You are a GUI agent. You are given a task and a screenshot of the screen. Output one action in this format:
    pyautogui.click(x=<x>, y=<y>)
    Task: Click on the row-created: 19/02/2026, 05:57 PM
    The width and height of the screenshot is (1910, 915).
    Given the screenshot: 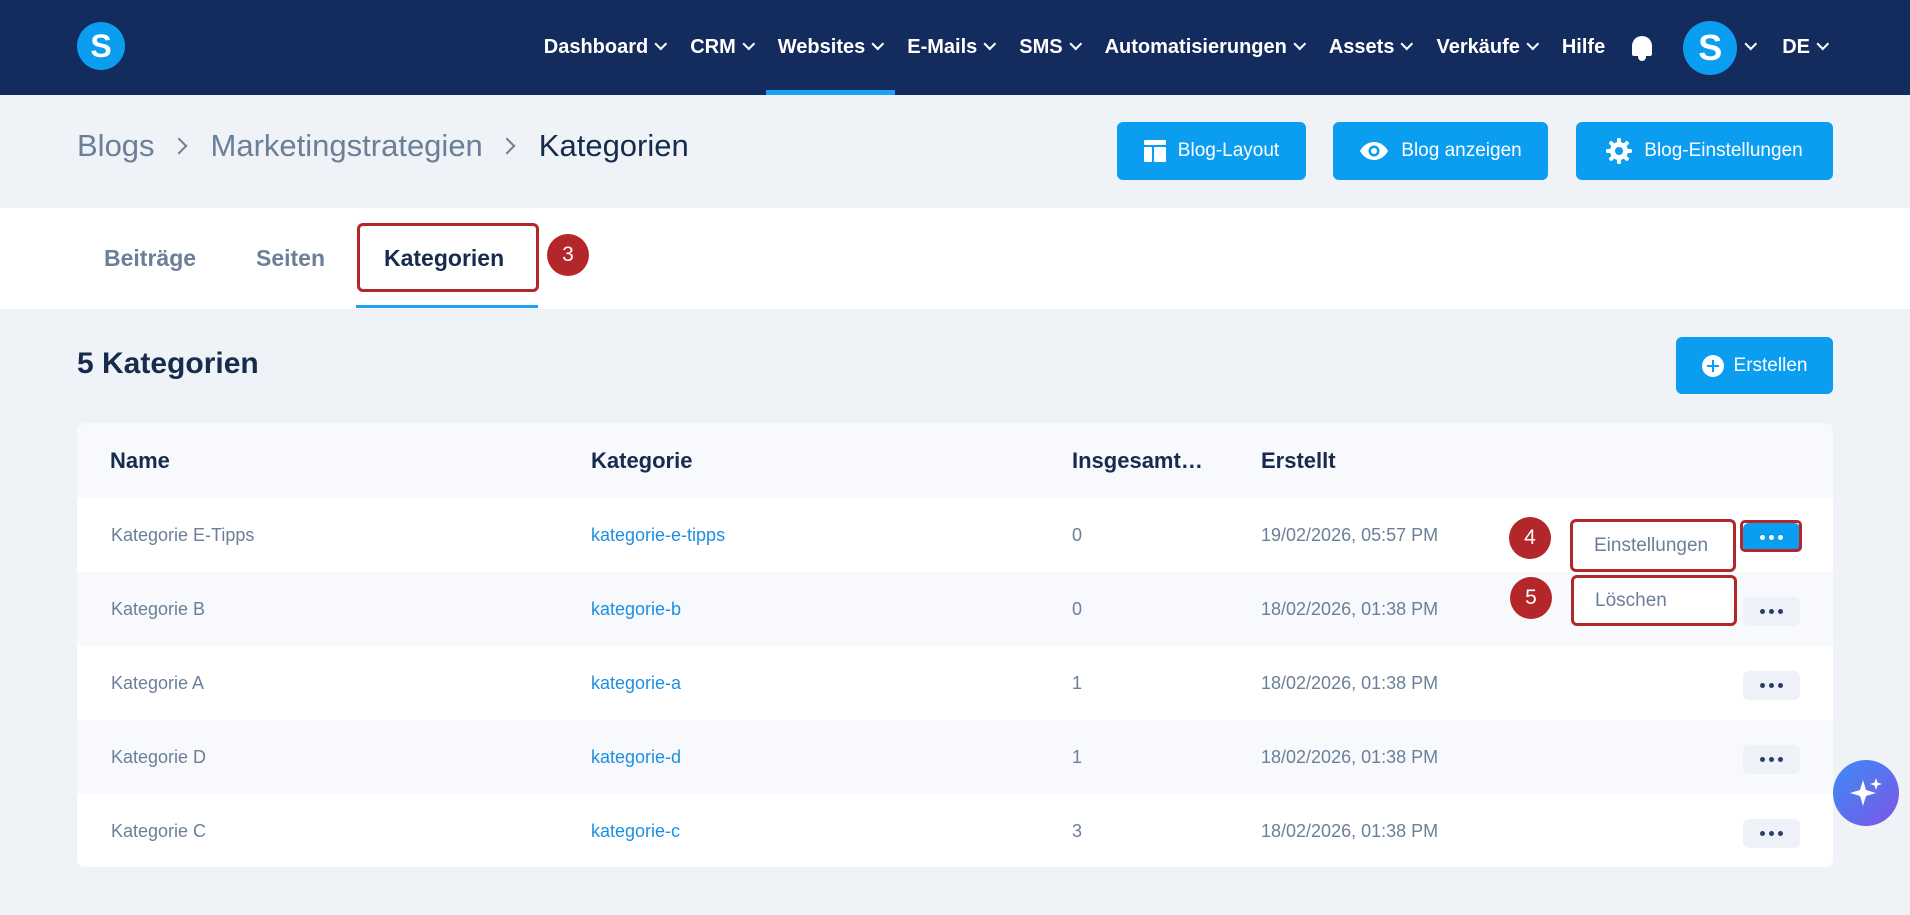 What is the action you would take?
    pyautogui.click(x=1350, y=534)
    